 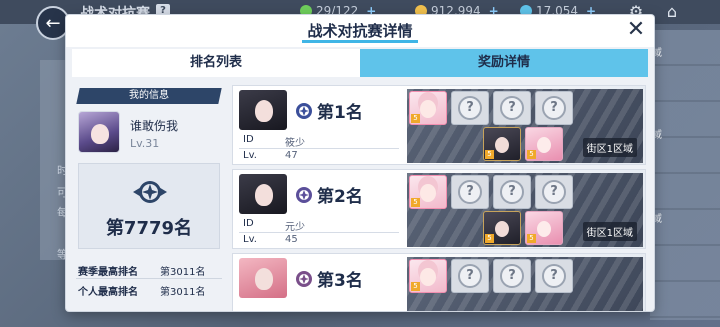 I want to click on ranking-row: 第1名 ID 筱少 Lv. 47 5 ? ? ? 5 5 街区1区域, so click(x=439, y=125).